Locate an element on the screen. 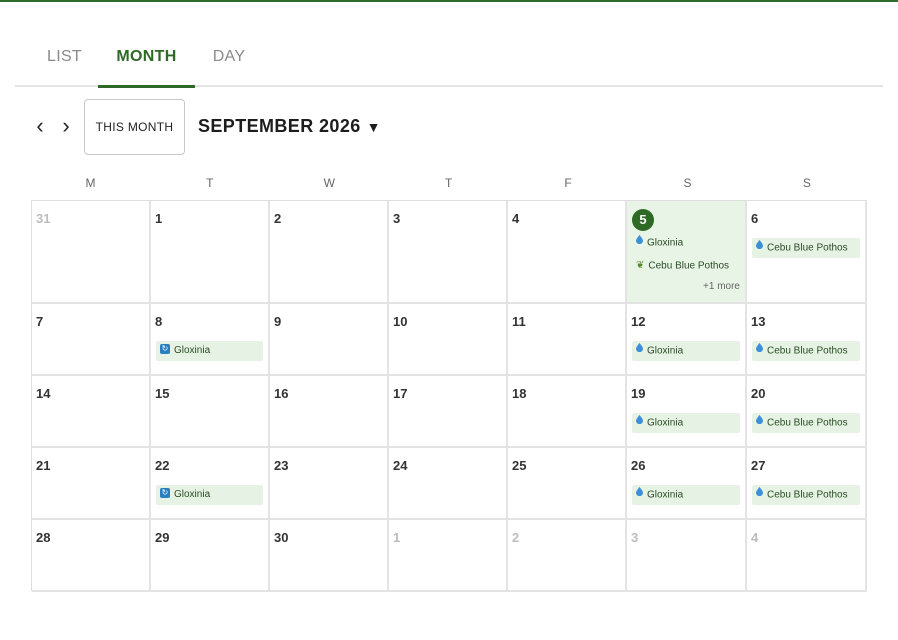 The height and width of the screenshot is (640, 898). day-cell: 18 is located at coordinates (567, 412).